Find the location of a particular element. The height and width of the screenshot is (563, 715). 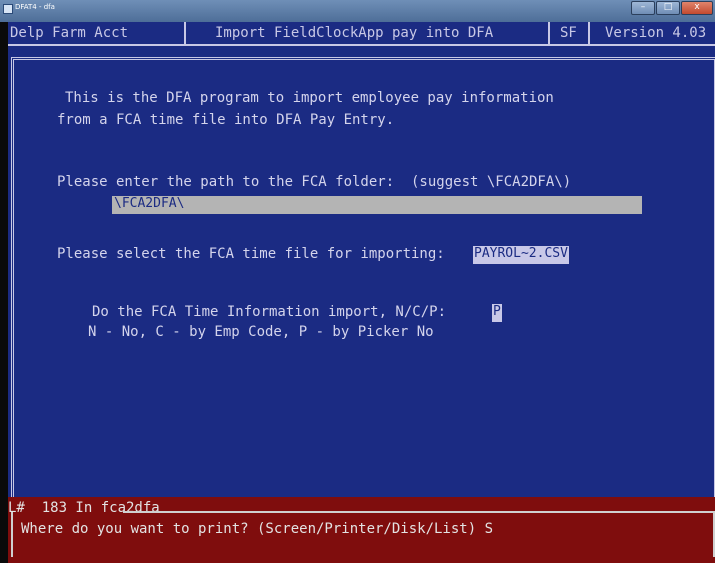

company-name: Delp Farm Acct is located at coordinates (69, 33).